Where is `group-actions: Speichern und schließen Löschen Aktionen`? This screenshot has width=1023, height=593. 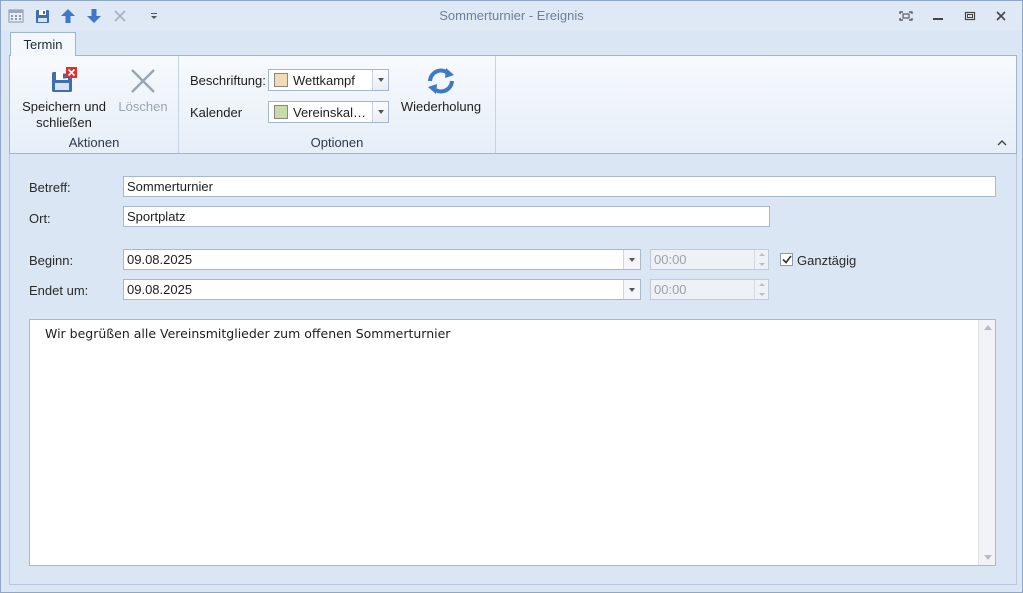 group-actions: Speichern und schließen Löschen Aktionen is located at coordinates (94, 104).